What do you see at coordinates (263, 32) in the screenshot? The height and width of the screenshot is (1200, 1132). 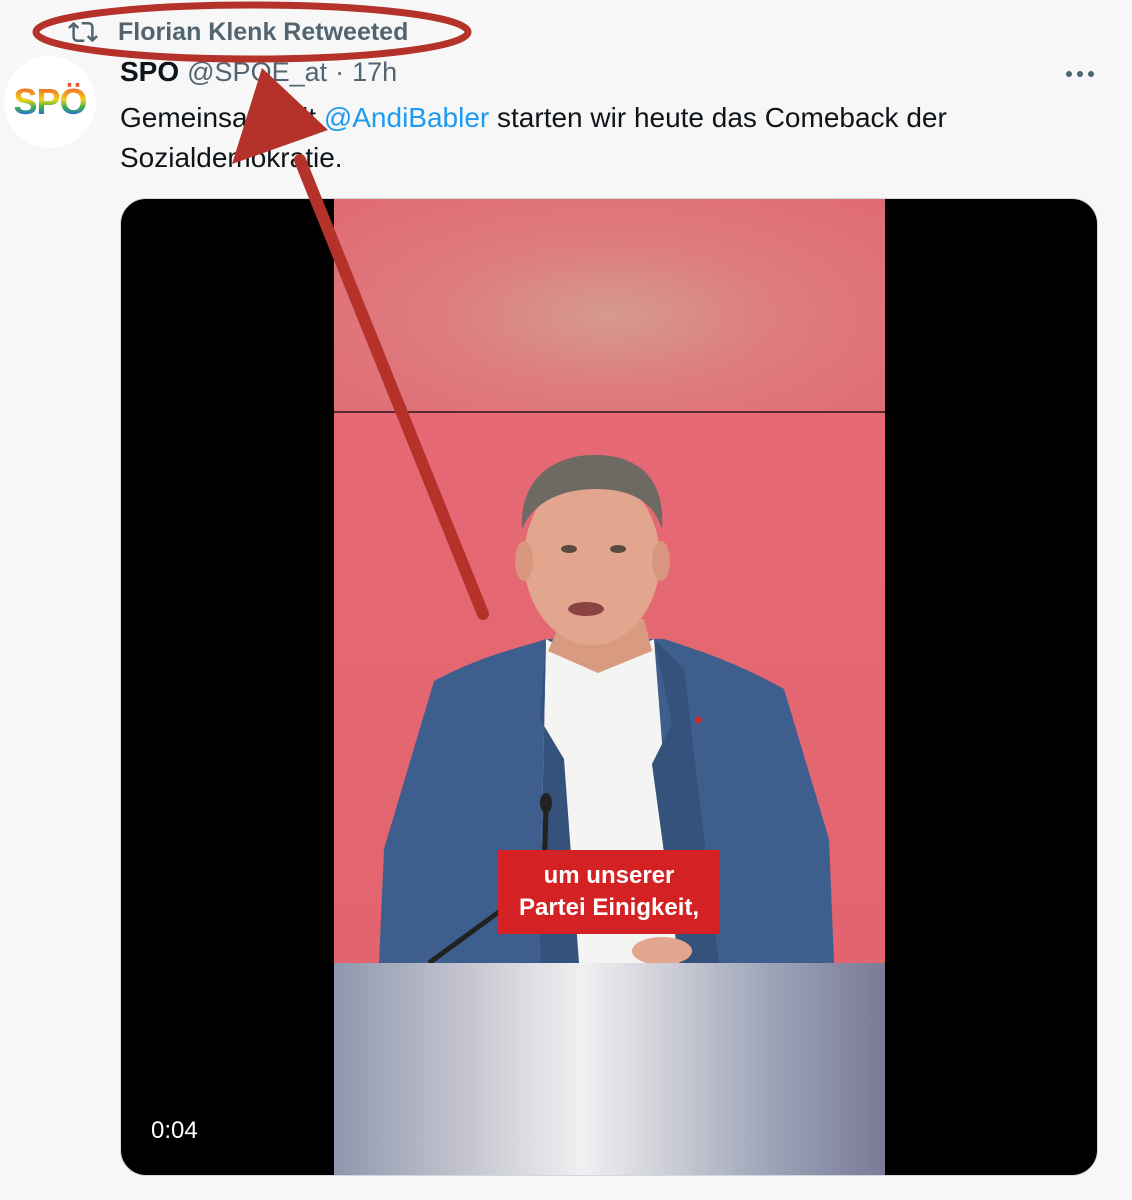 I see `retweet-label: Florian Klenk Retweeted` at bounding box center [263, 32].